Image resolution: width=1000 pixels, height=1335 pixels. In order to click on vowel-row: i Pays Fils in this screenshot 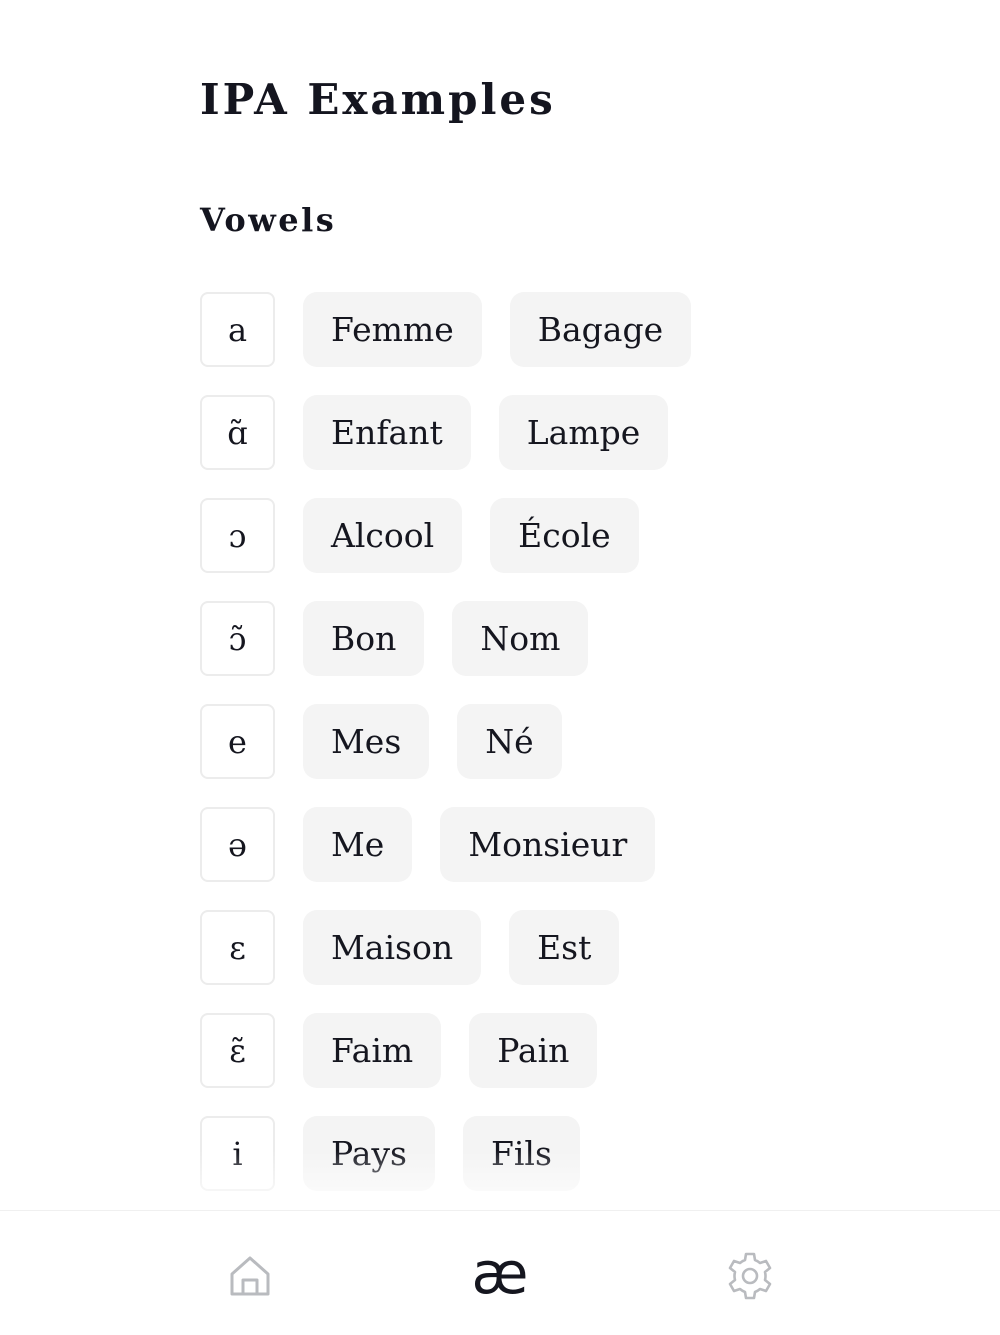, I will do `click(445, 1153)`.